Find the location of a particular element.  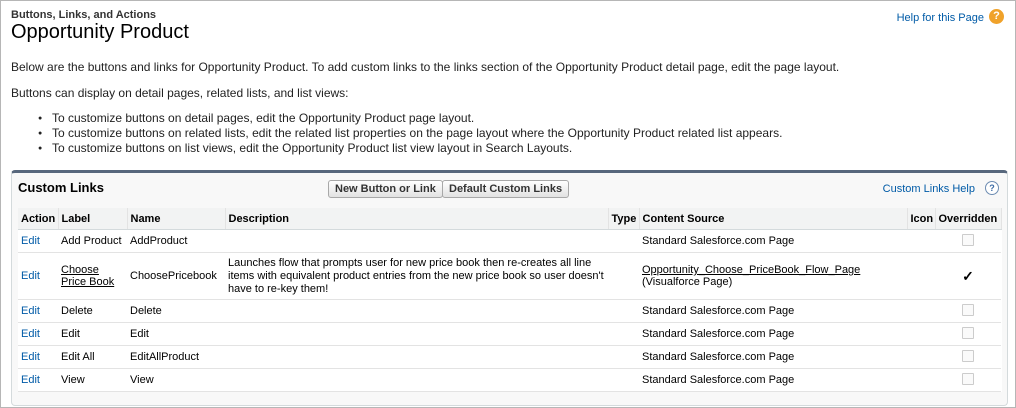

page-title: Opportunity Product is located at coordinates (100, 32).